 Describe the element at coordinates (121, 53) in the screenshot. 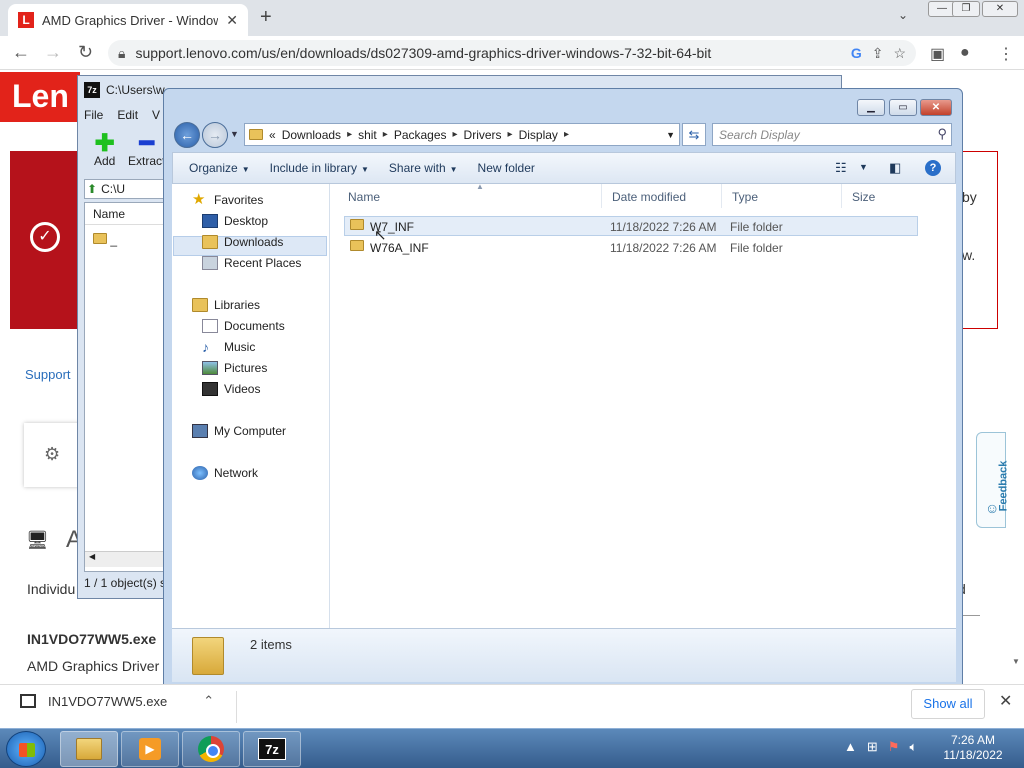

I see `lock-icon: 🔒︎` at that location.